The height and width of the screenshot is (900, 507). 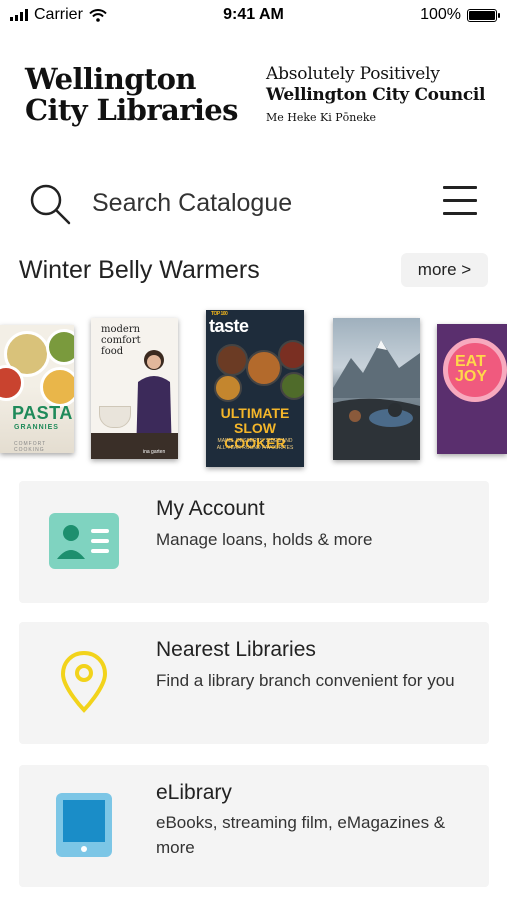 I want to click on cover-text: GRANNIES, so click(x=36, y=427).